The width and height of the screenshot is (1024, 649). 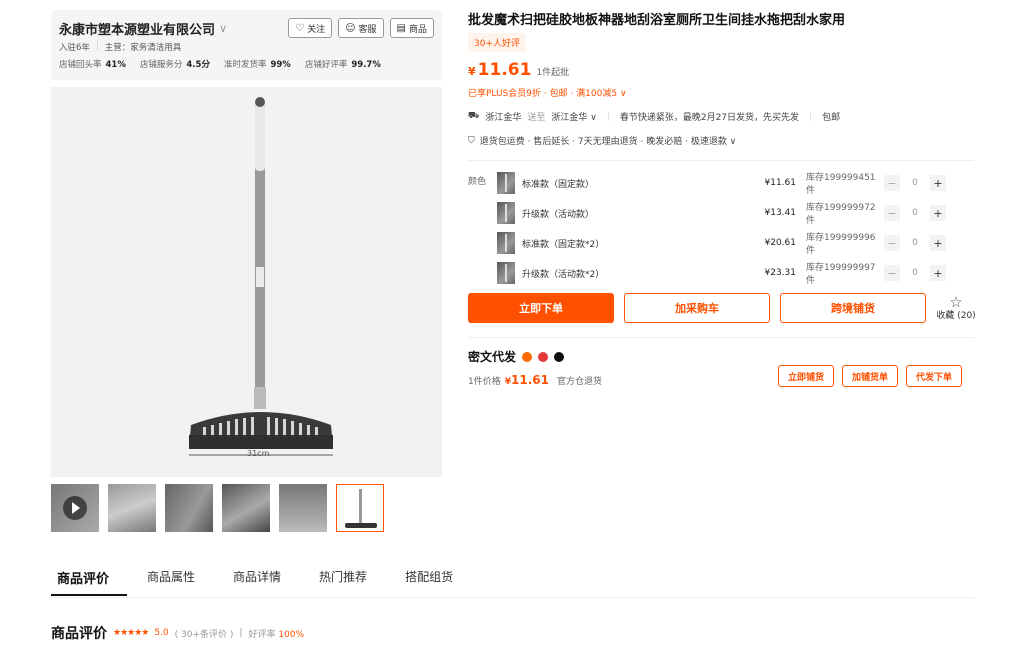 I want to click on variant-price: ¥20.61, so click(x=780, y=243).